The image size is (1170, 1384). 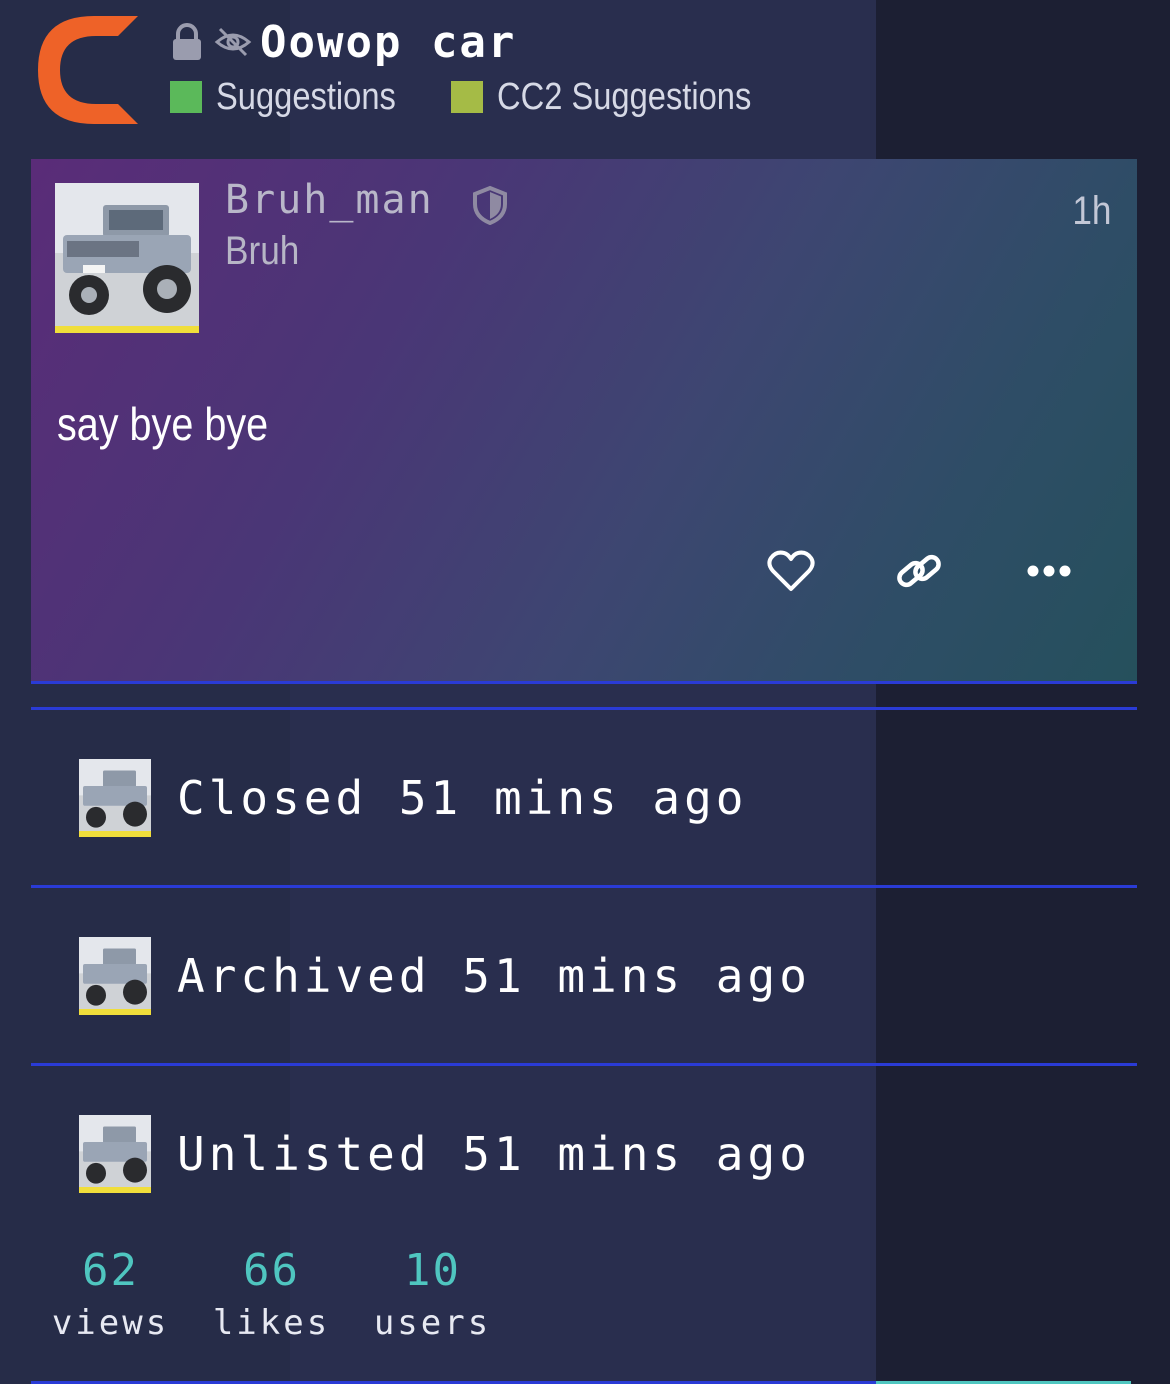 I want to click on more-actions-button, so click(x=1049, y=571).